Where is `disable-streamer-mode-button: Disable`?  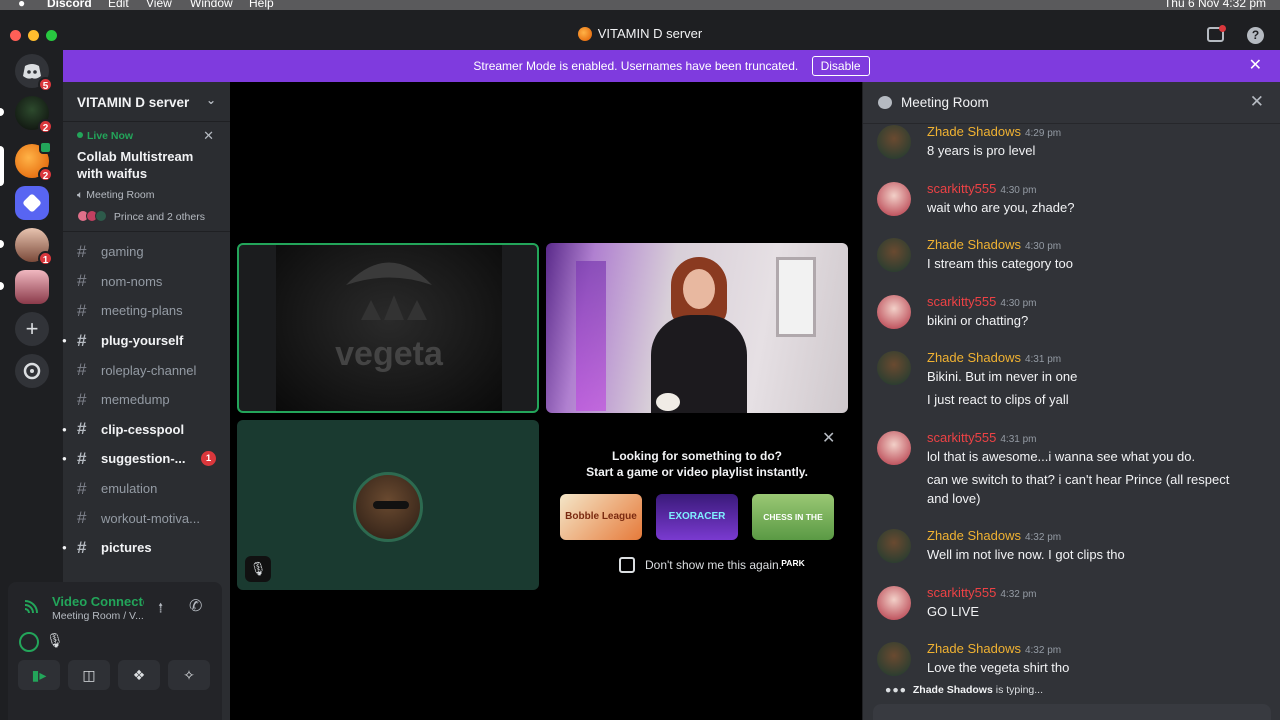
disable-streamer-mode-button: Disable is located at coordinates (840, 66).